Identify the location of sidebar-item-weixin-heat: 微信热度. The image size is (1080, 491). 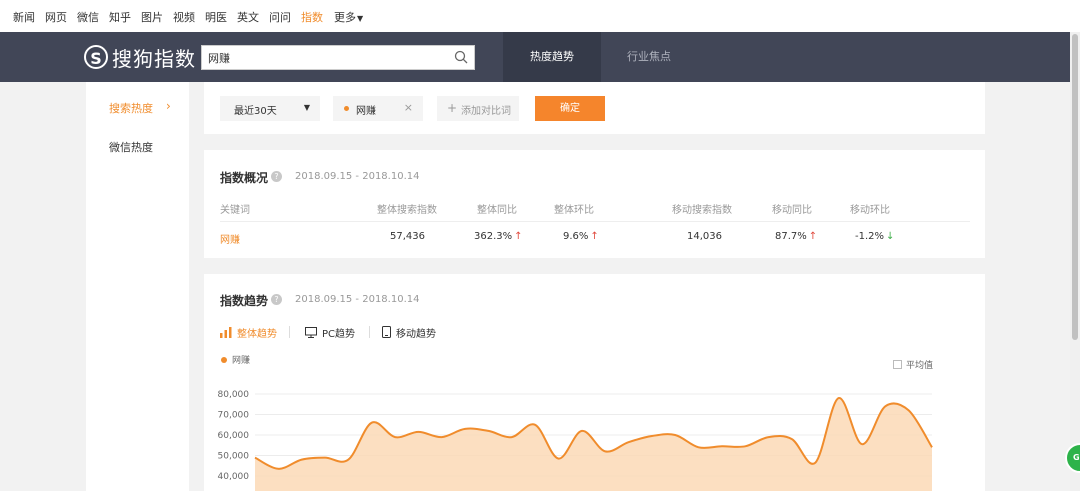
(137, 146).